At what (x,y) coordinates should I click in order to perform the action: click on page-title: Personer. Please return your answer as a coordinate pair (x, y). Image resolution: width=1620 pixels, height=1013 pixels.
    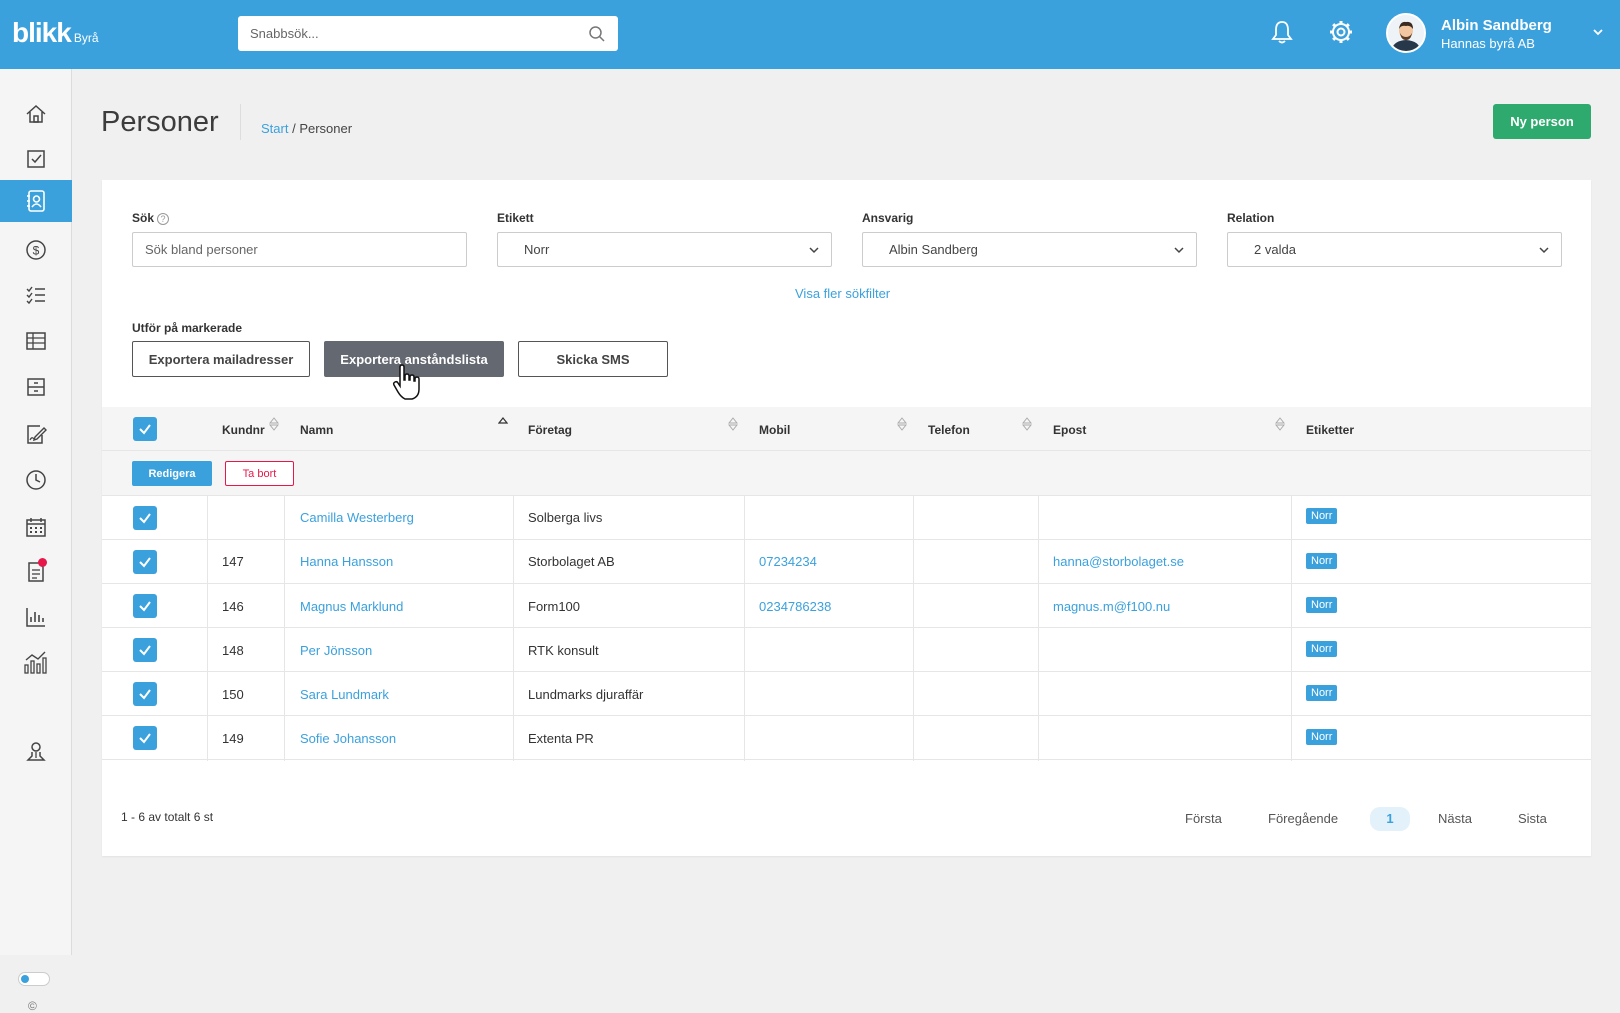
    Looking at the image, I should click on (160, 122).